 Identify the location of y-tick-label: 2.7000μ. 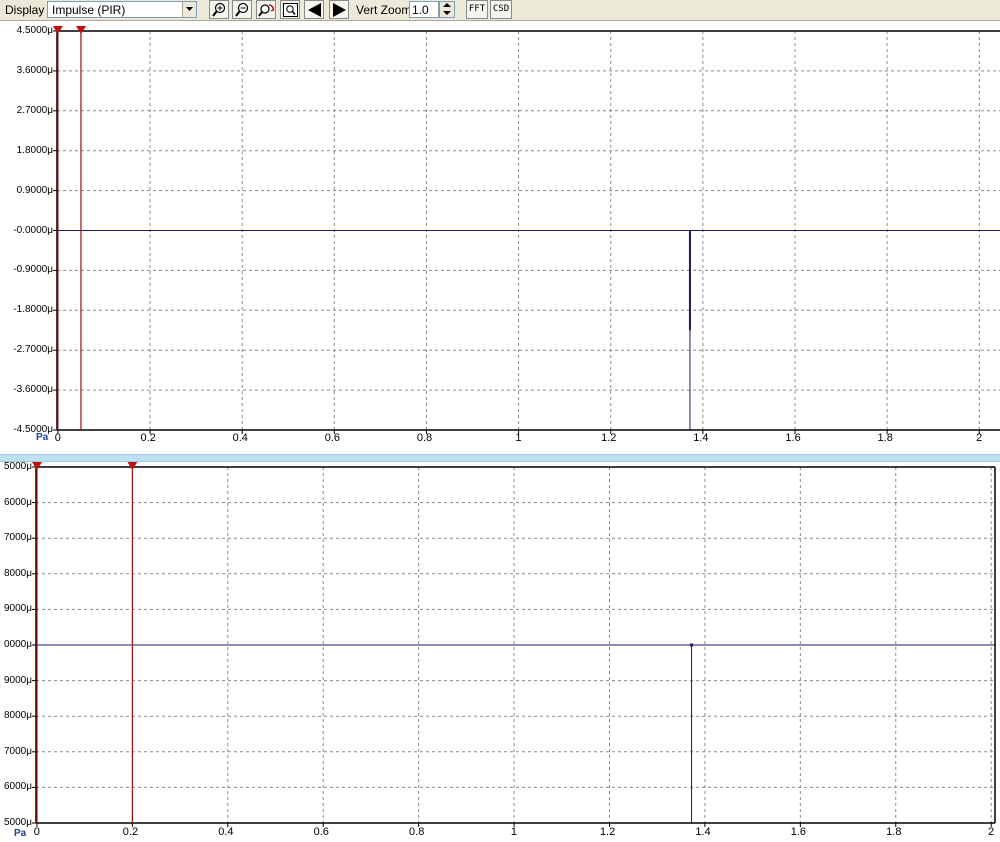
(34, 110).